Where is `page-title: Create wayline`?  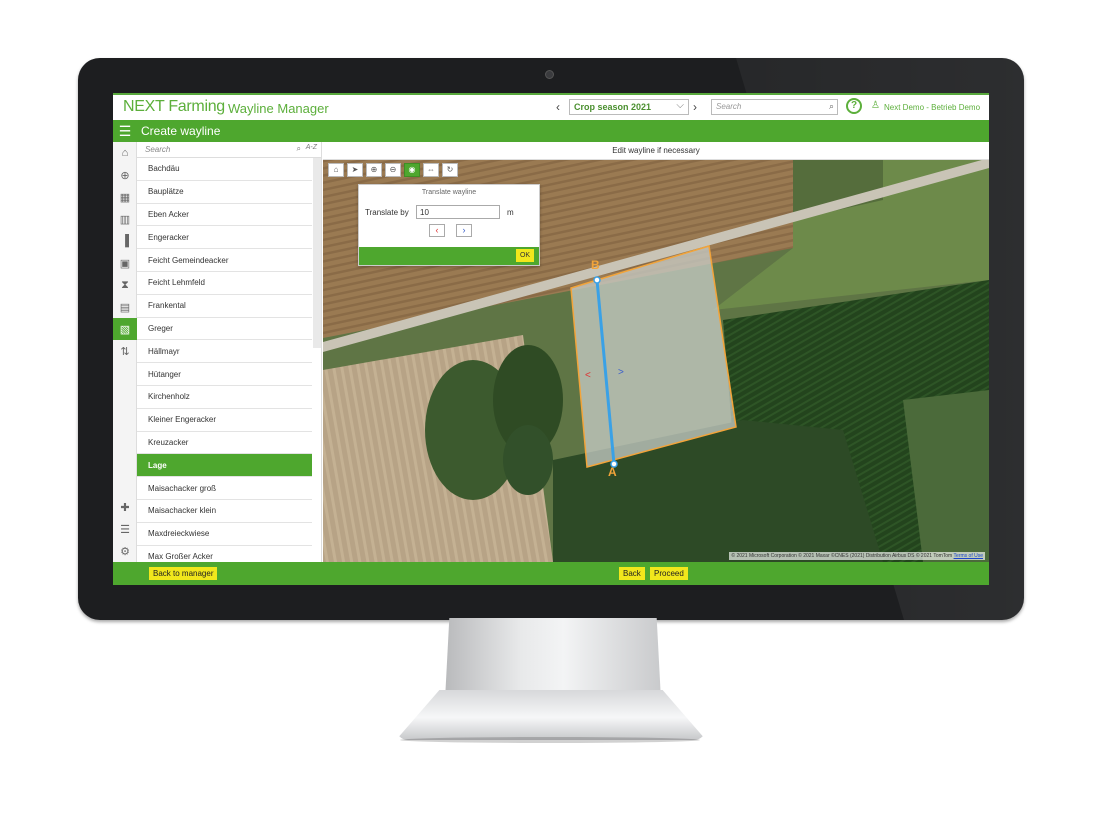
page-title: Create wayline is located at coordinates (181, 131).